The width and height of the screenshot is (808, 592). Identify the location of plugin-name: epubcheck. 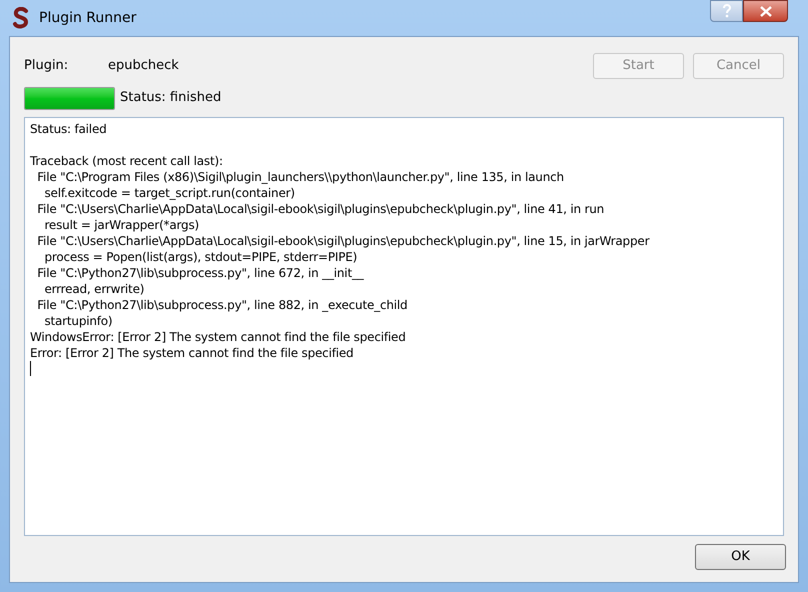
(143, 66).